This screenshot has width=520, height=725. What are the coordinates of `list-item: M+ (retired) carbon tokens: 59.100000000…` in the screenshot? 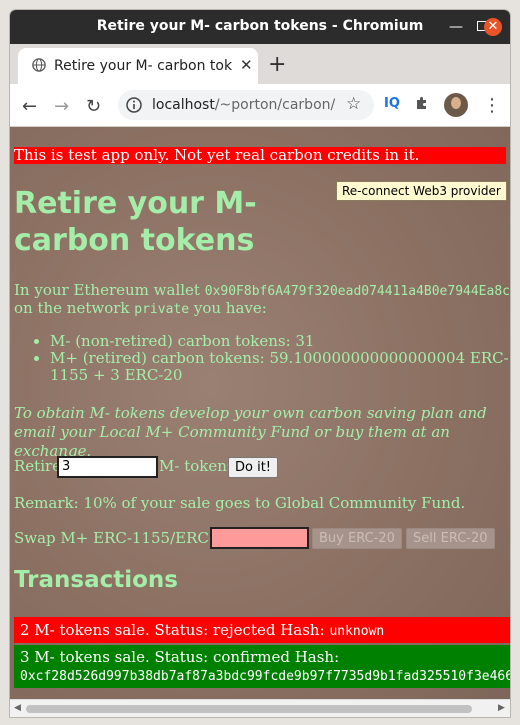 It's located at (280, 367).